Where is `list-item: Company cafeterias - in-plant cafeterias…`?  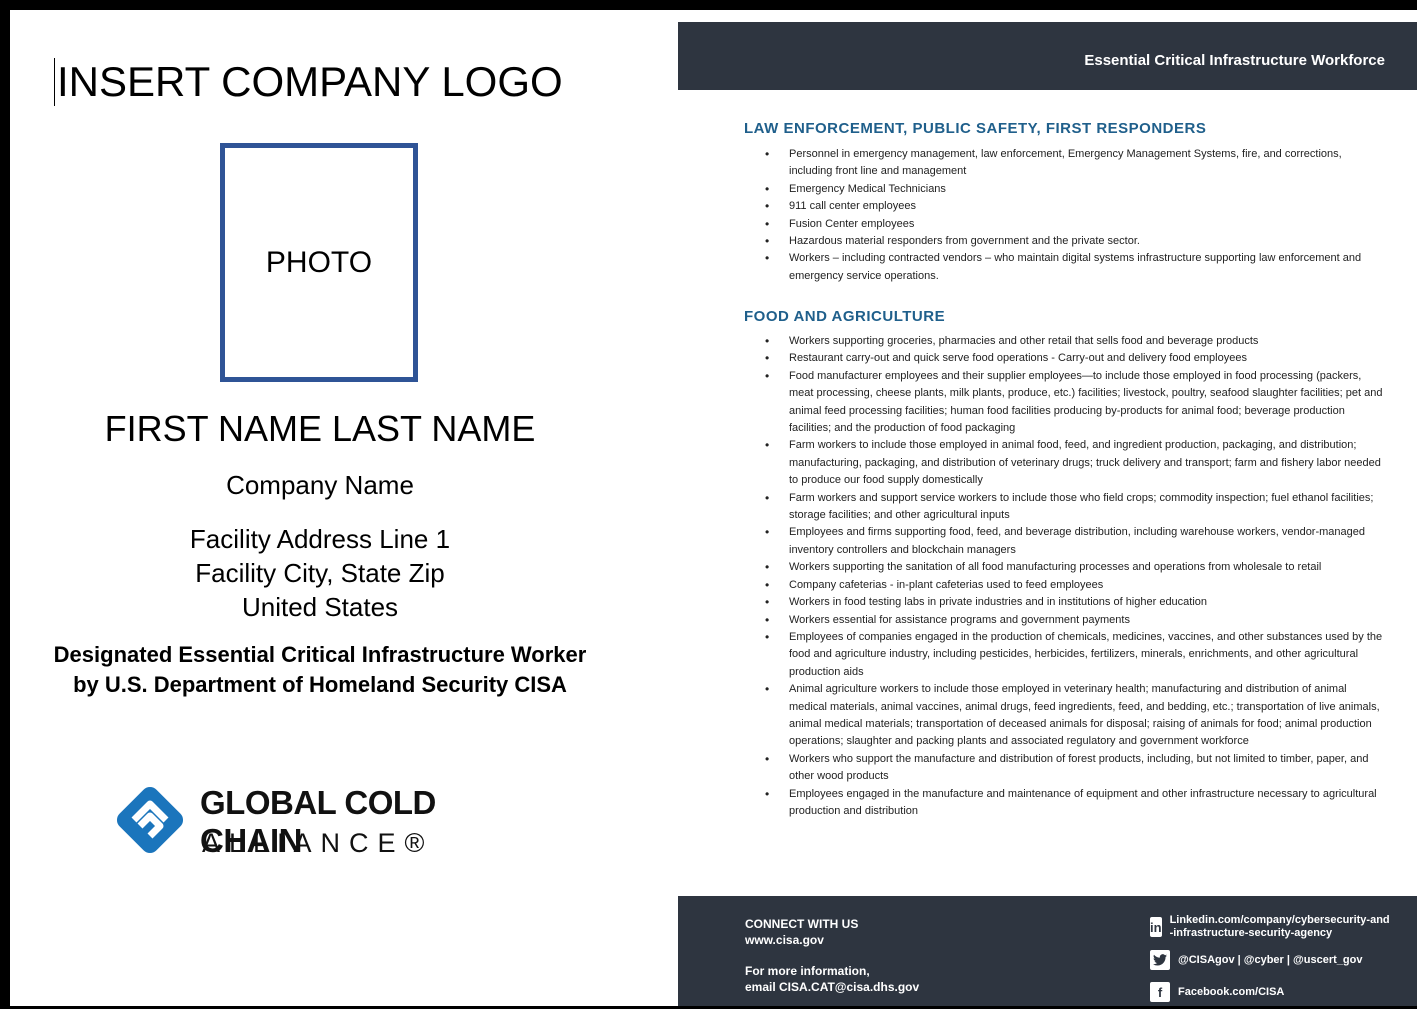
list-item: Company cafeterias - in-plant cafeterias… is located at coordinates (1064, 586).